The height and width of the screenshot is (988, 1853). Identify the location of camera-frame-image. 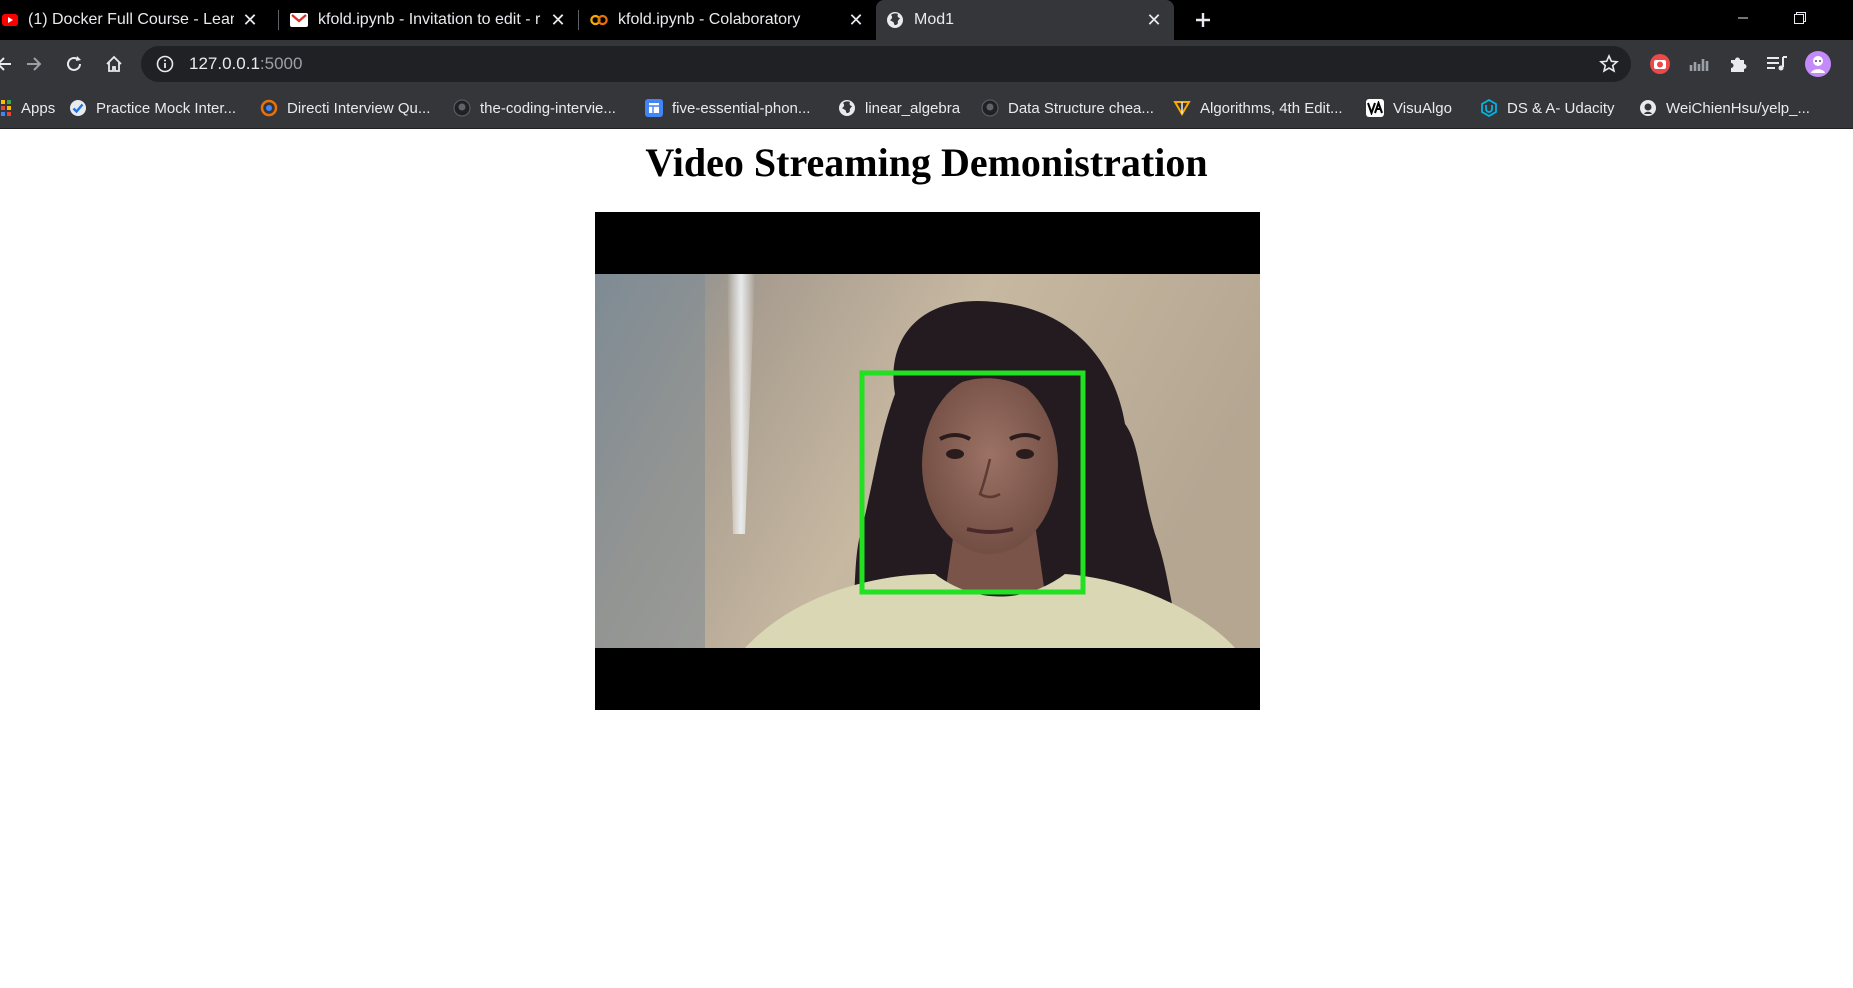
(927, 461).